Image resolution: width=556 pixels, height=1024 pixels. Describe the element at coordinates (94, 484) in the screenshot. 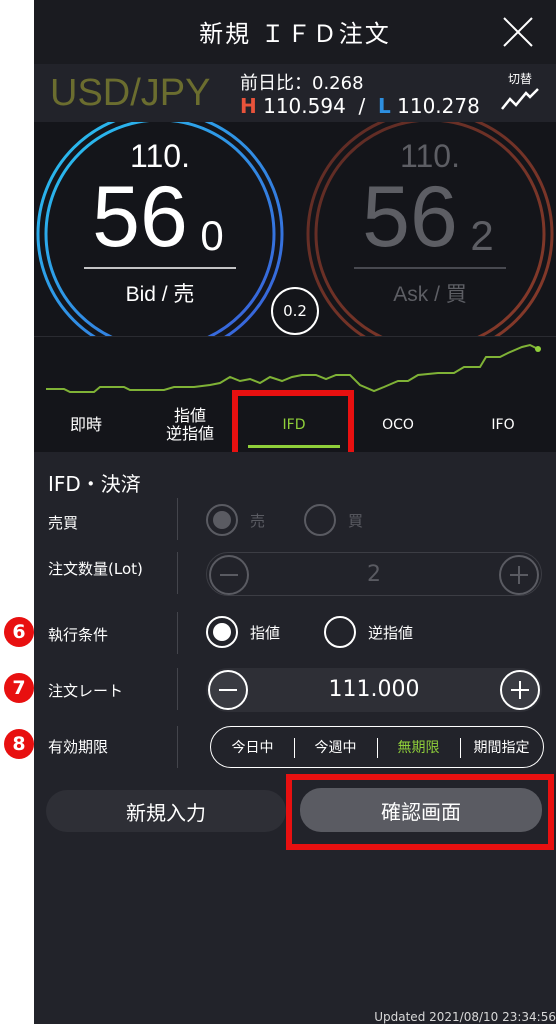

I see `section-title: IFD・決済` at that location.